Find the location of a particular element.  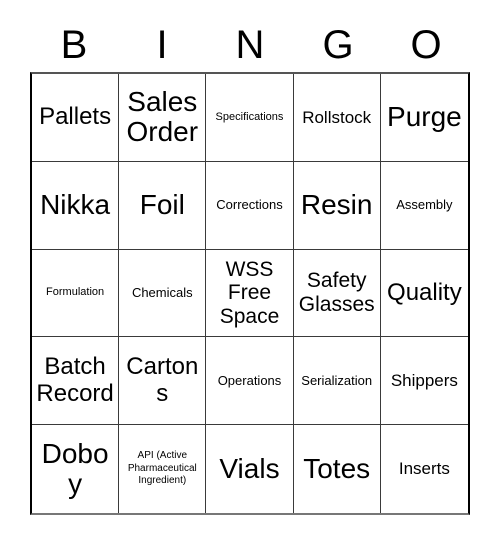

bingo-header: B I N G O is located at coordinates (250, 45).